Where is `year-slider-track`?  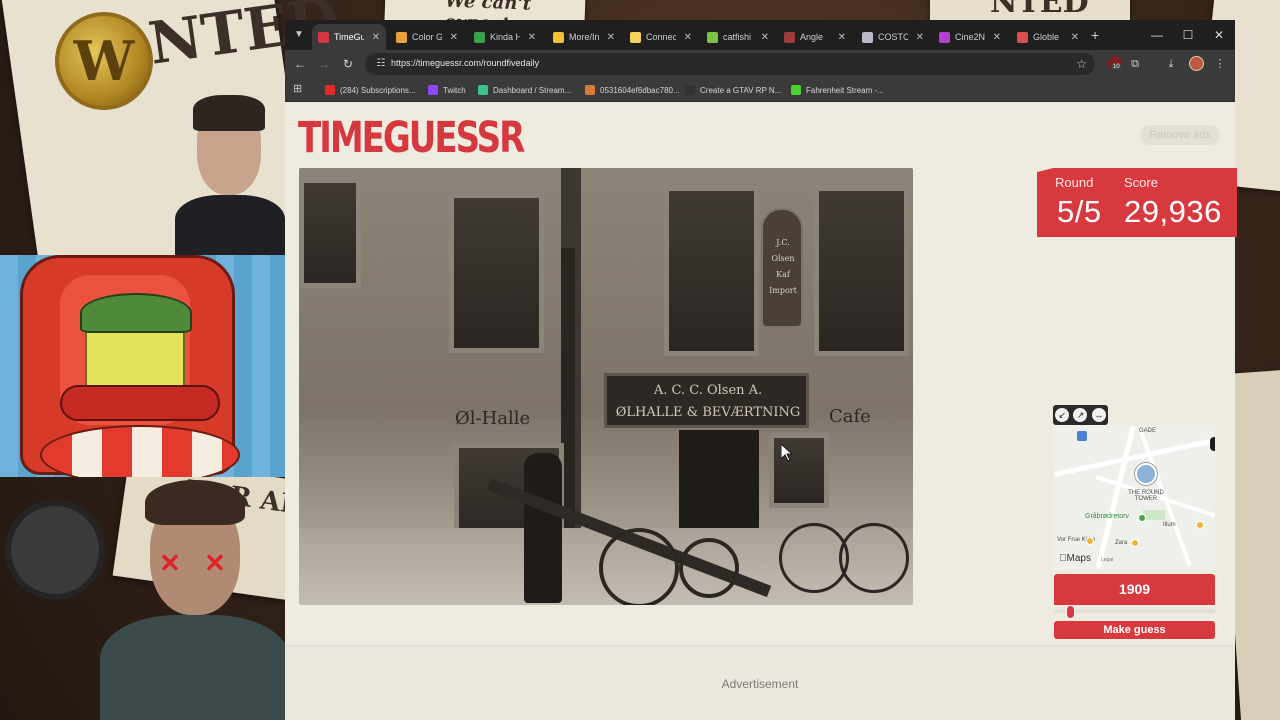
year-slider-track is located at coordinates (1134, 611).